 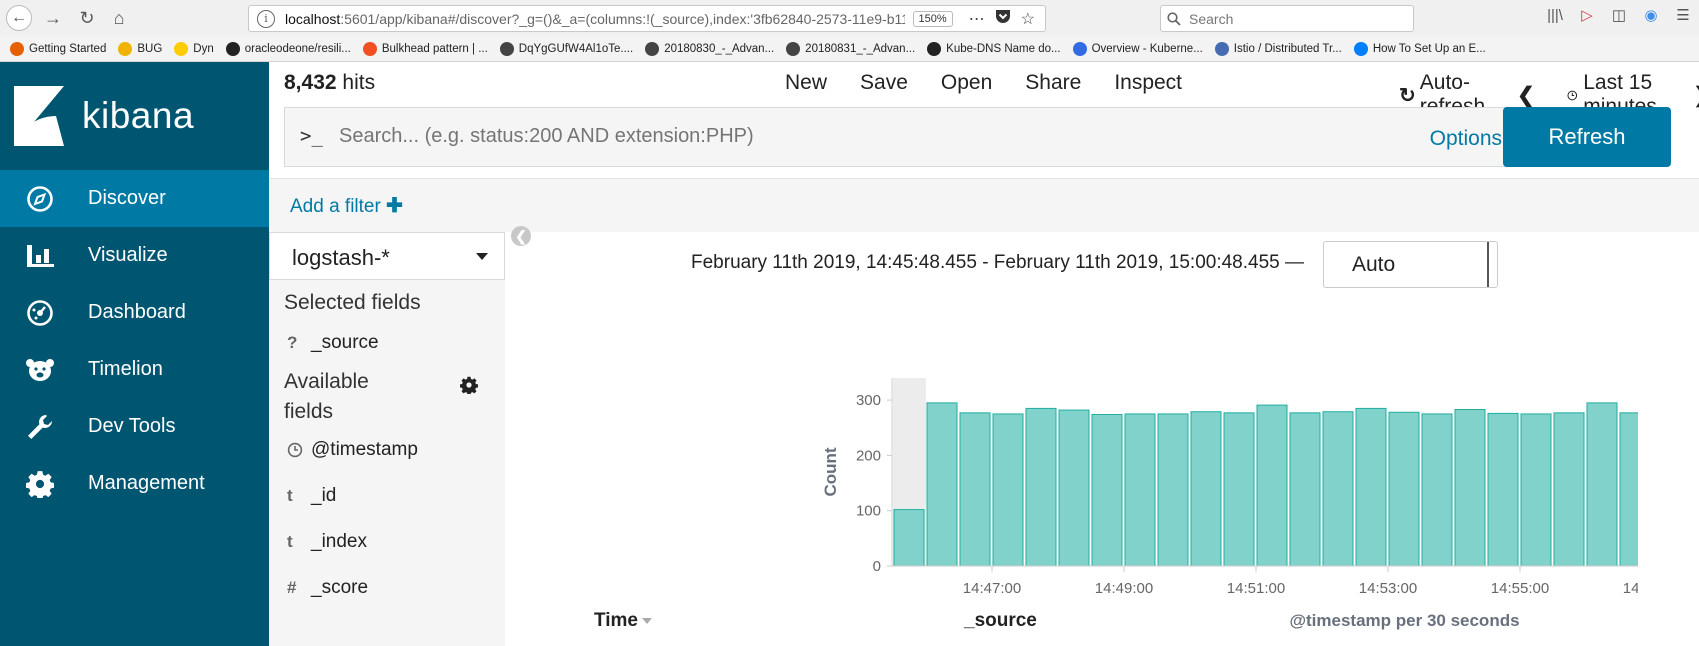 I want to click on reload-icon: ↻, so click(x=87, y=18).